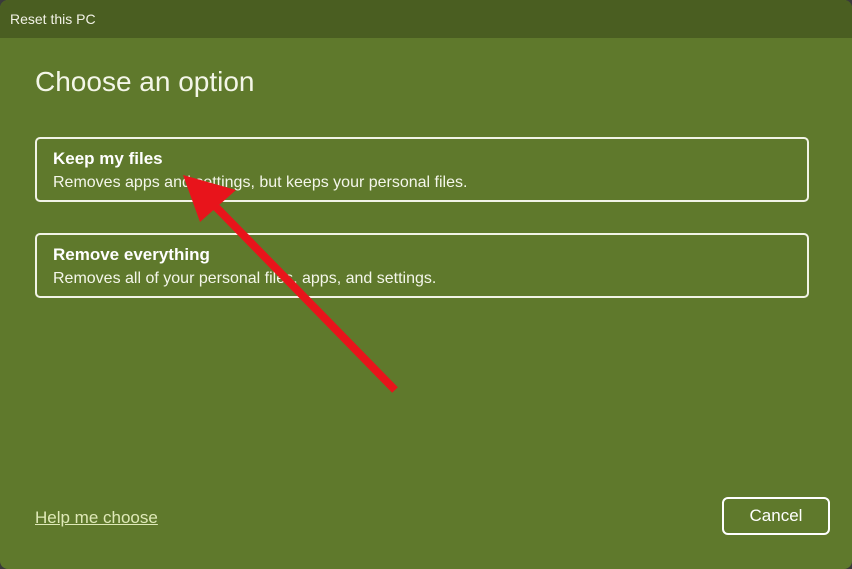  Describe the element at coordinates (776, 516) in the screenshot. I see `cancel-button: Cancel` at that location.